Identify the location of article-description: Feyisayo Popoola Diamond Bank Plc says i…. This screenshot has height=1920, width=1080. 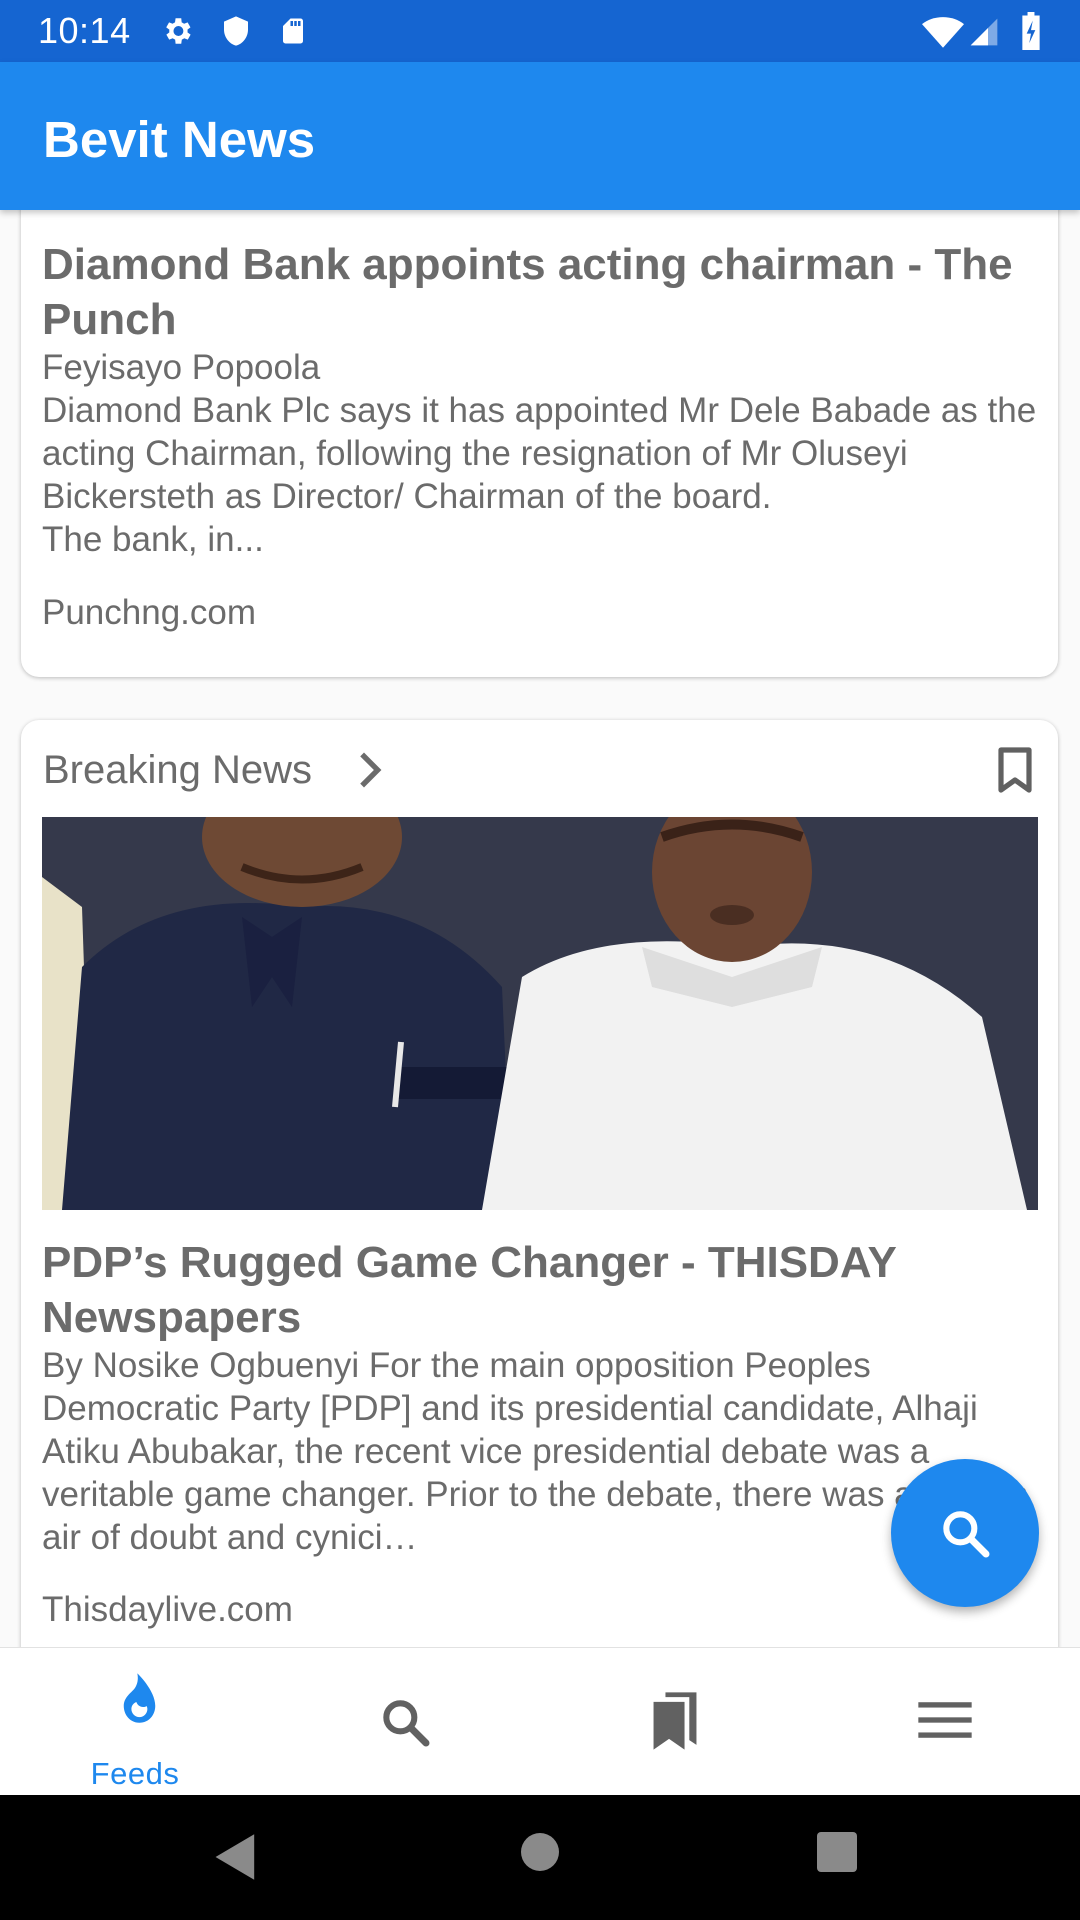
(539, 453).